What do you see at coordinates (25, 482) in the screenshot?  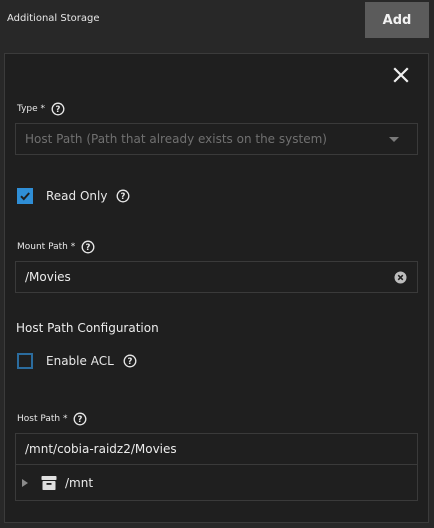 I see `expand-arrow-icon` at bounding box center [25, 482].